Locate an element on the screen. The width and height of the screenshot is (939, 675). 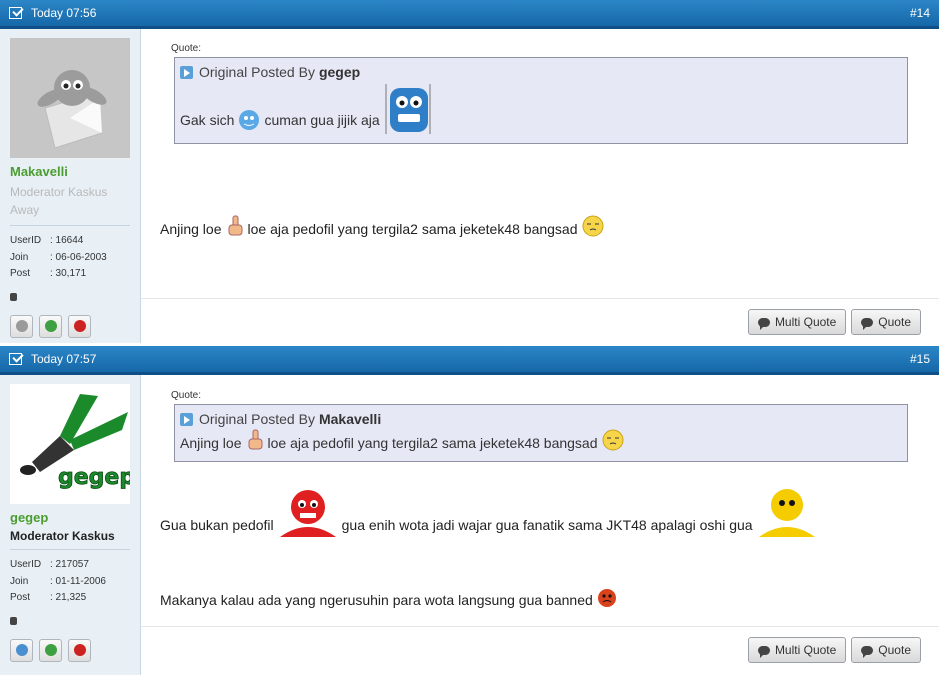
post-number-link: #15 is located at coordinates (920, 359).